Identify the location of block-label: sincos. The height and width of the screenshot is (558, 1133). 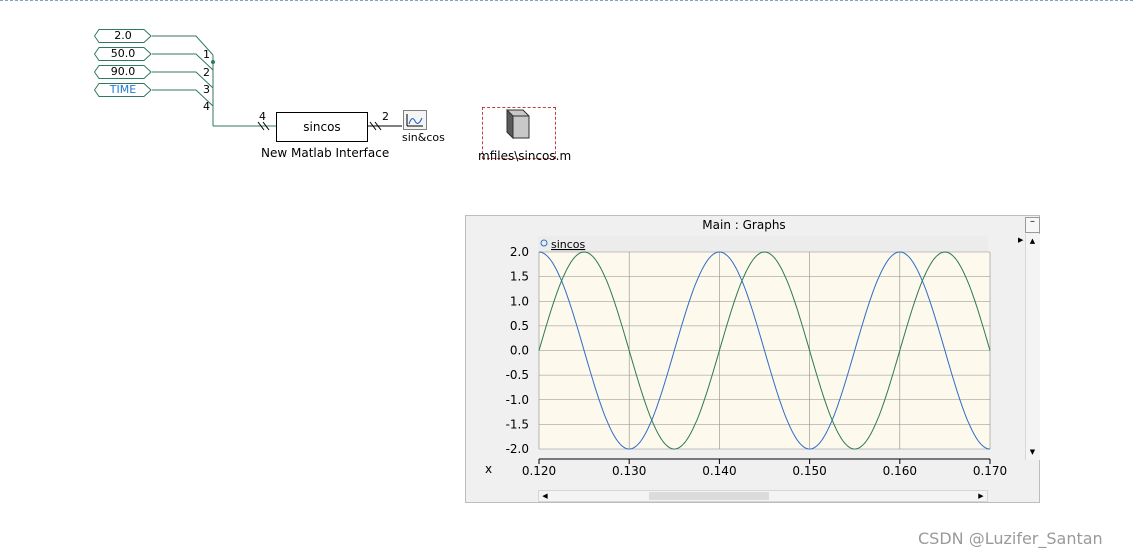
(322, 127).